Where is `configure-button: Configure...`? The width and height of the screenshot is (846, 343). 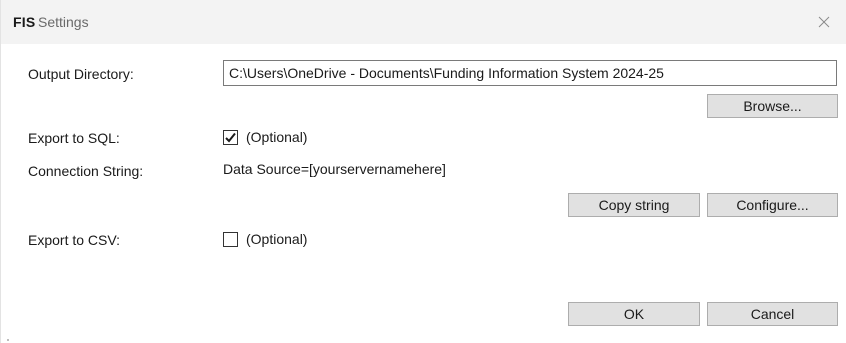
configure-button: Configure... is located at coordinates (772, 205).